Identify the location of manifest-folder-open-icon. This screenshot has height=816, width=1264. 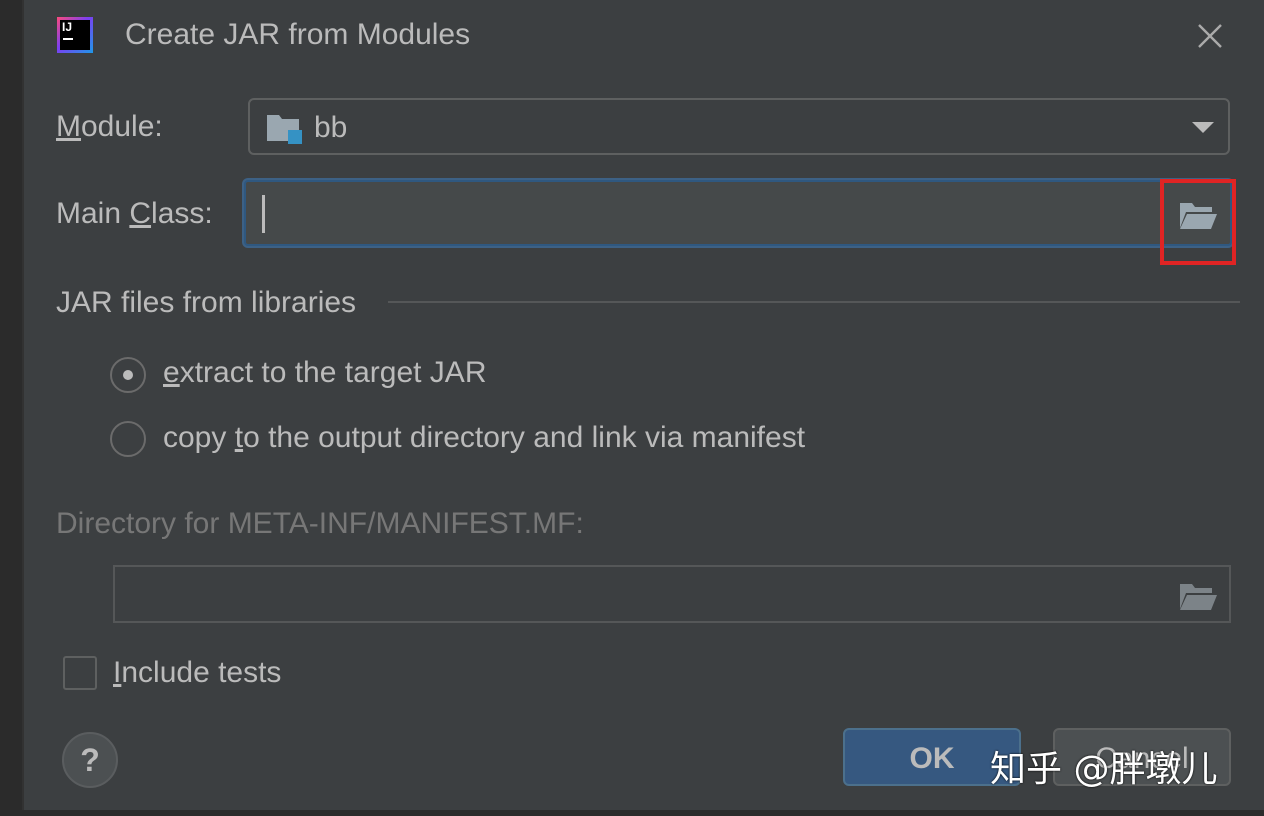
(1198, 596).